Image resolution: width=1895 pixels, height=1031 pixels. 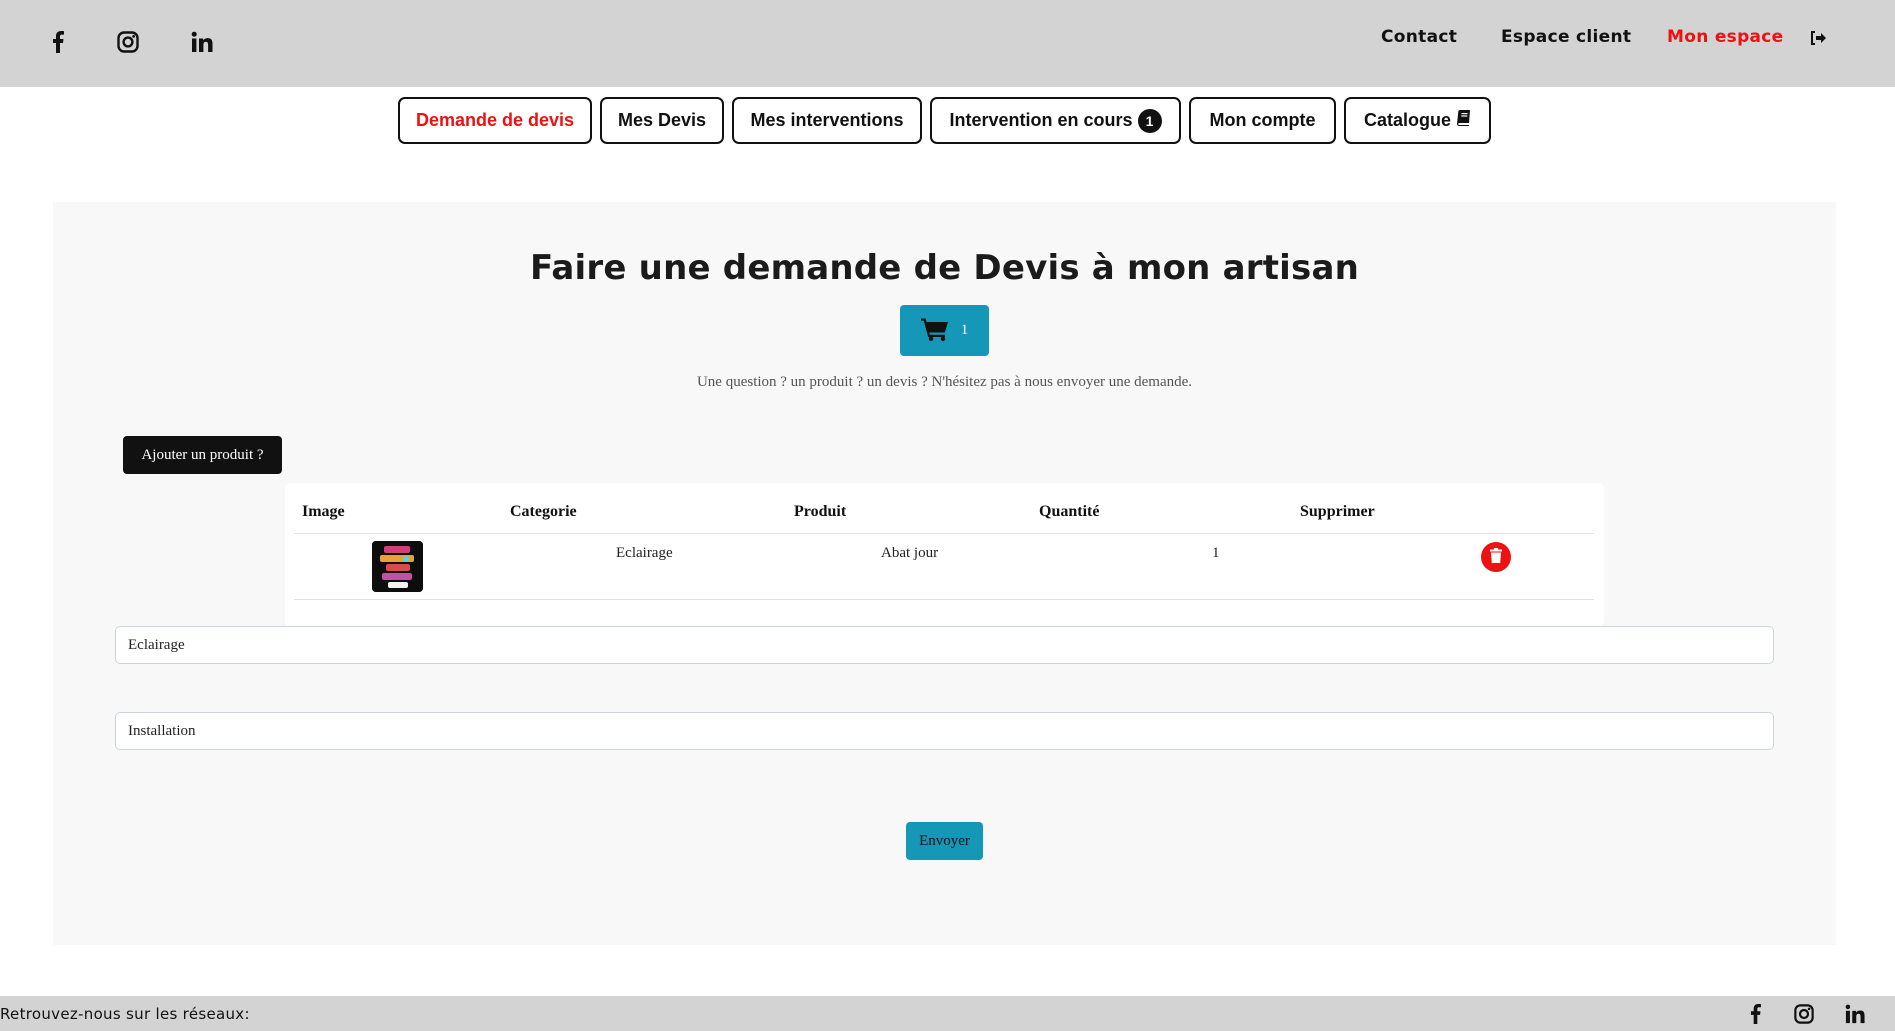 What do you see at coordinates (1419, 37) in the screenshot?
I see `nav-contact: Contact` at bounding box center [1419, 37].